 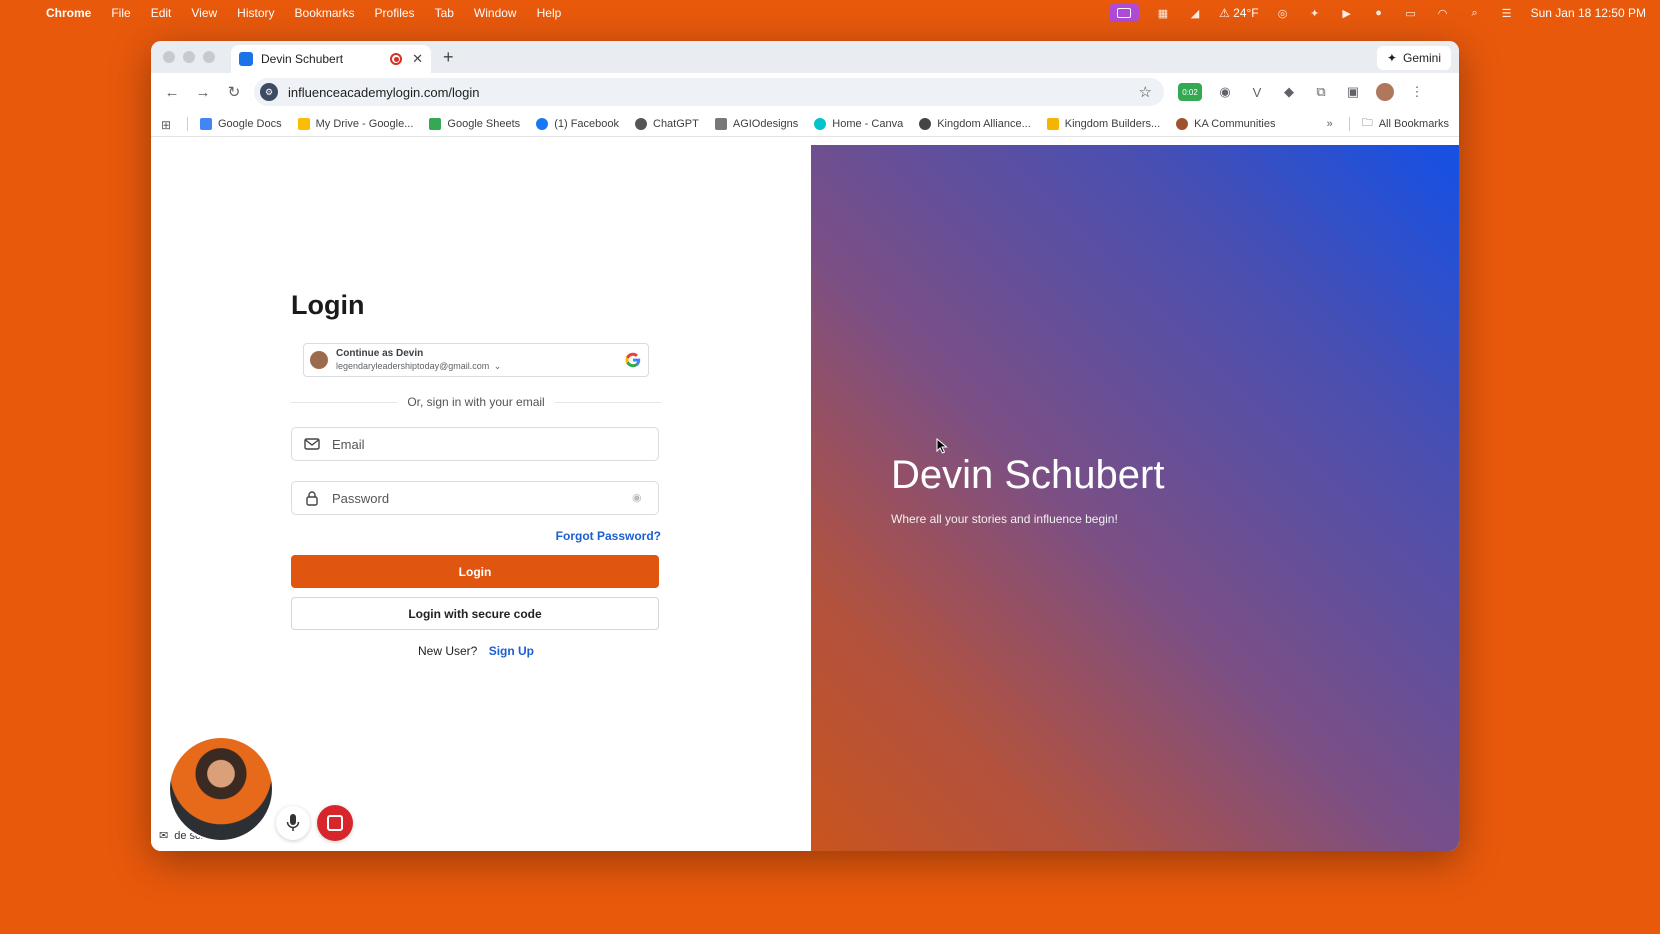 I want to click on gemini-button: ✦ Gemini, so click(x=1413, y=58).